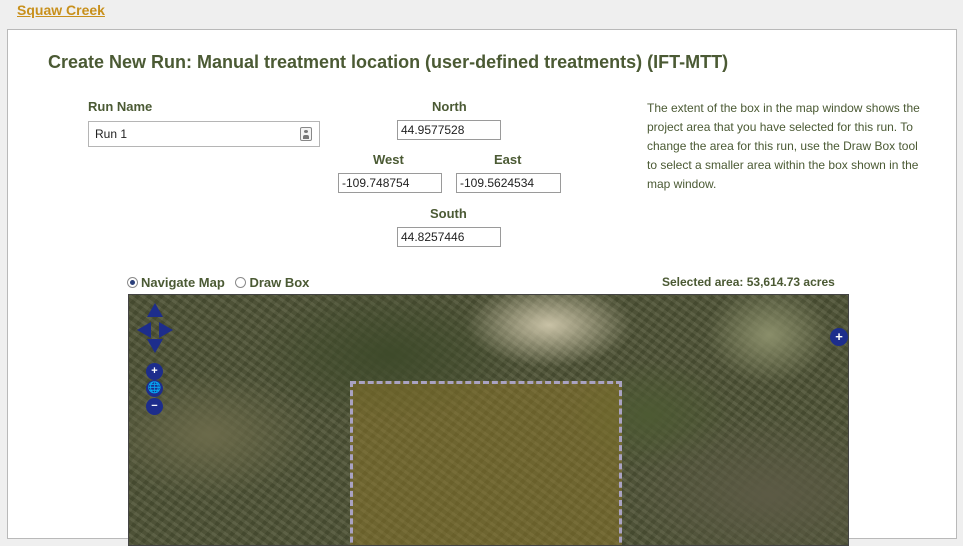 The height and width of the screenshot is (546, 963). Describe the element at coordinates (120, 106) in the screenshot. I see `run-name-label: Run Name` at that location.